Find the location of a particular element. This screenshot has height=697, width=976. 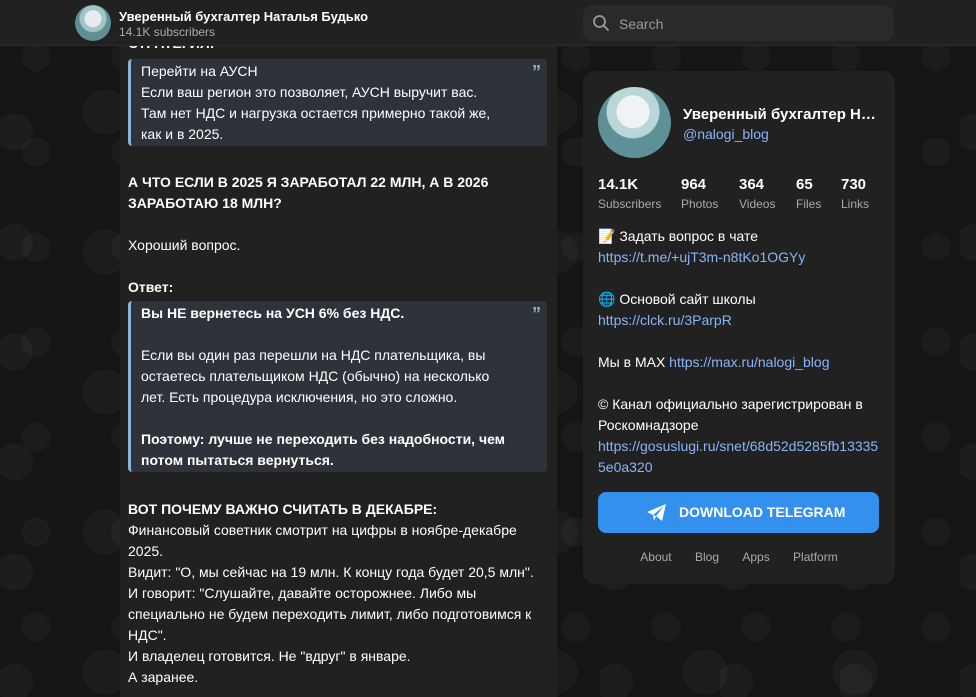

post-cut-heading: СТРАТЕГИЯ: is located at coordinates (338, 50).